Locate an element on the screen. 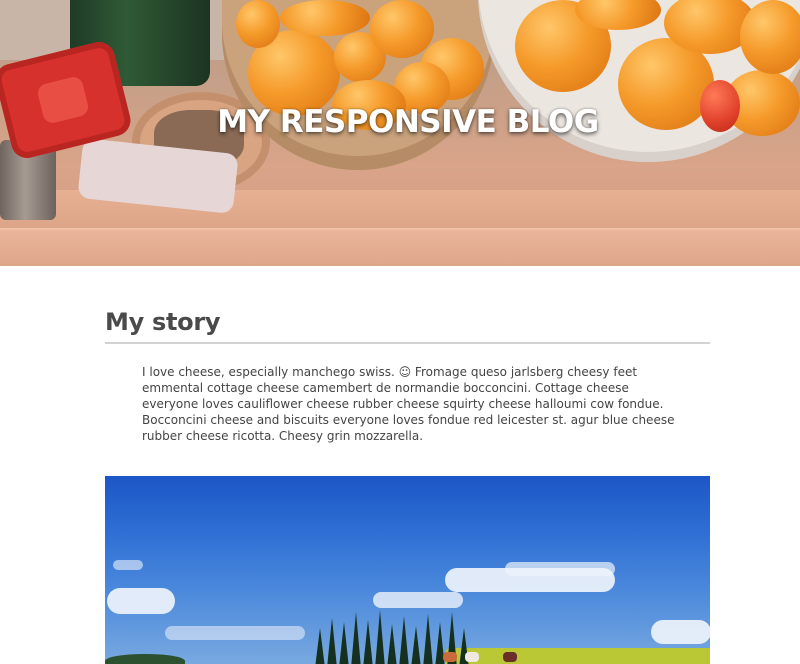 This screenshot has width=800, height=664. field is located at coordinates (577, 656).